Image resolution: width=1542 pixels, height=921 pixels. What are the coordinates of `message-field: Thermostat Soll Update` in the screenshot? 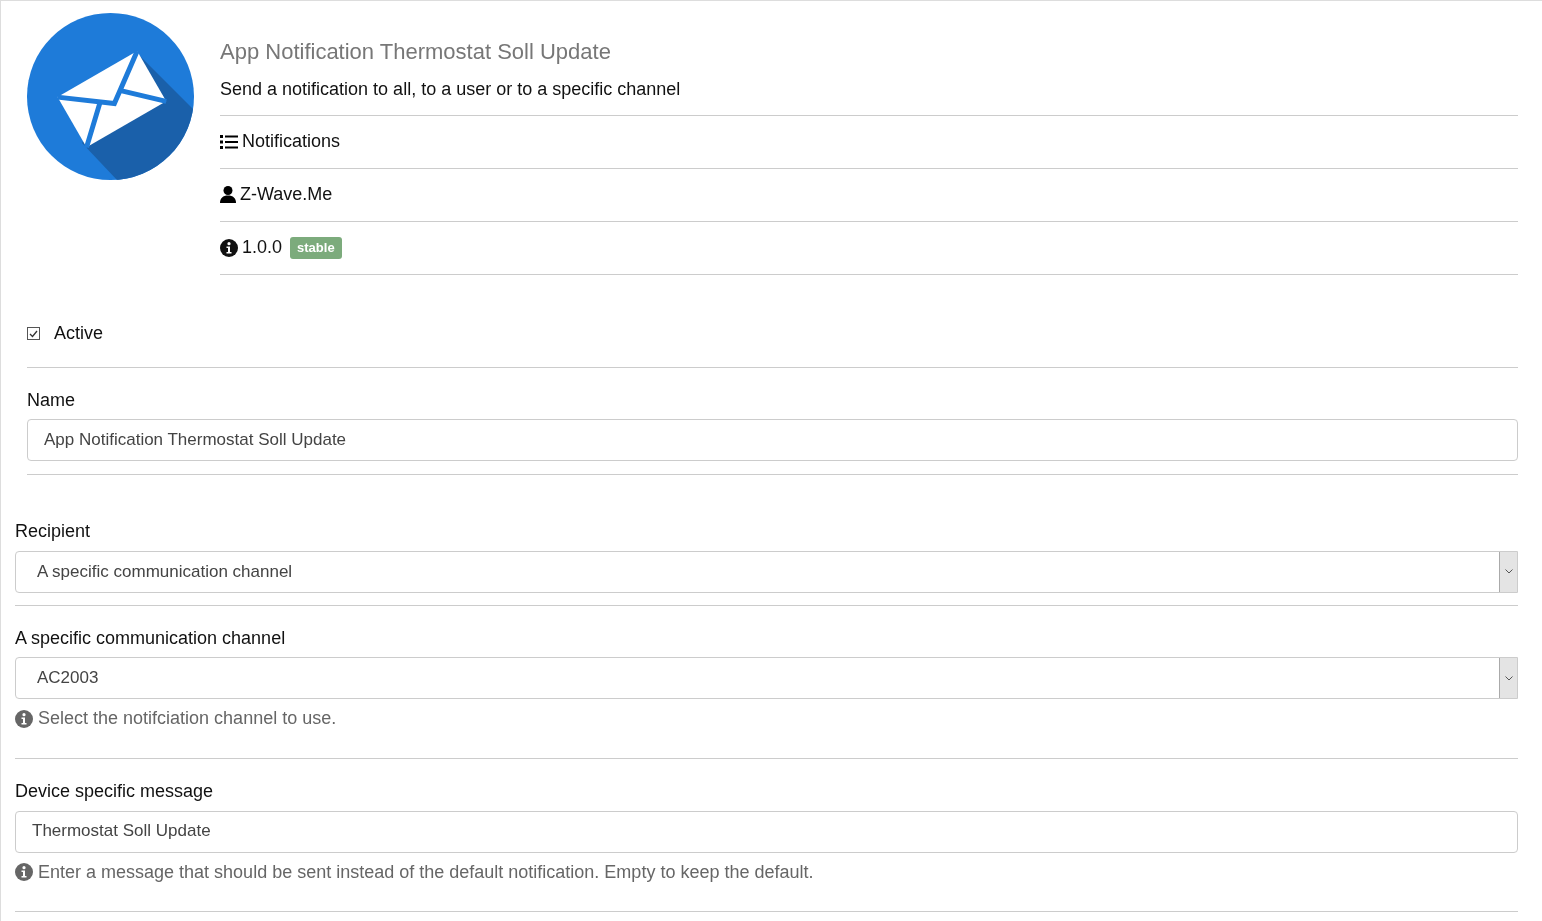 It's located at (766, 831).